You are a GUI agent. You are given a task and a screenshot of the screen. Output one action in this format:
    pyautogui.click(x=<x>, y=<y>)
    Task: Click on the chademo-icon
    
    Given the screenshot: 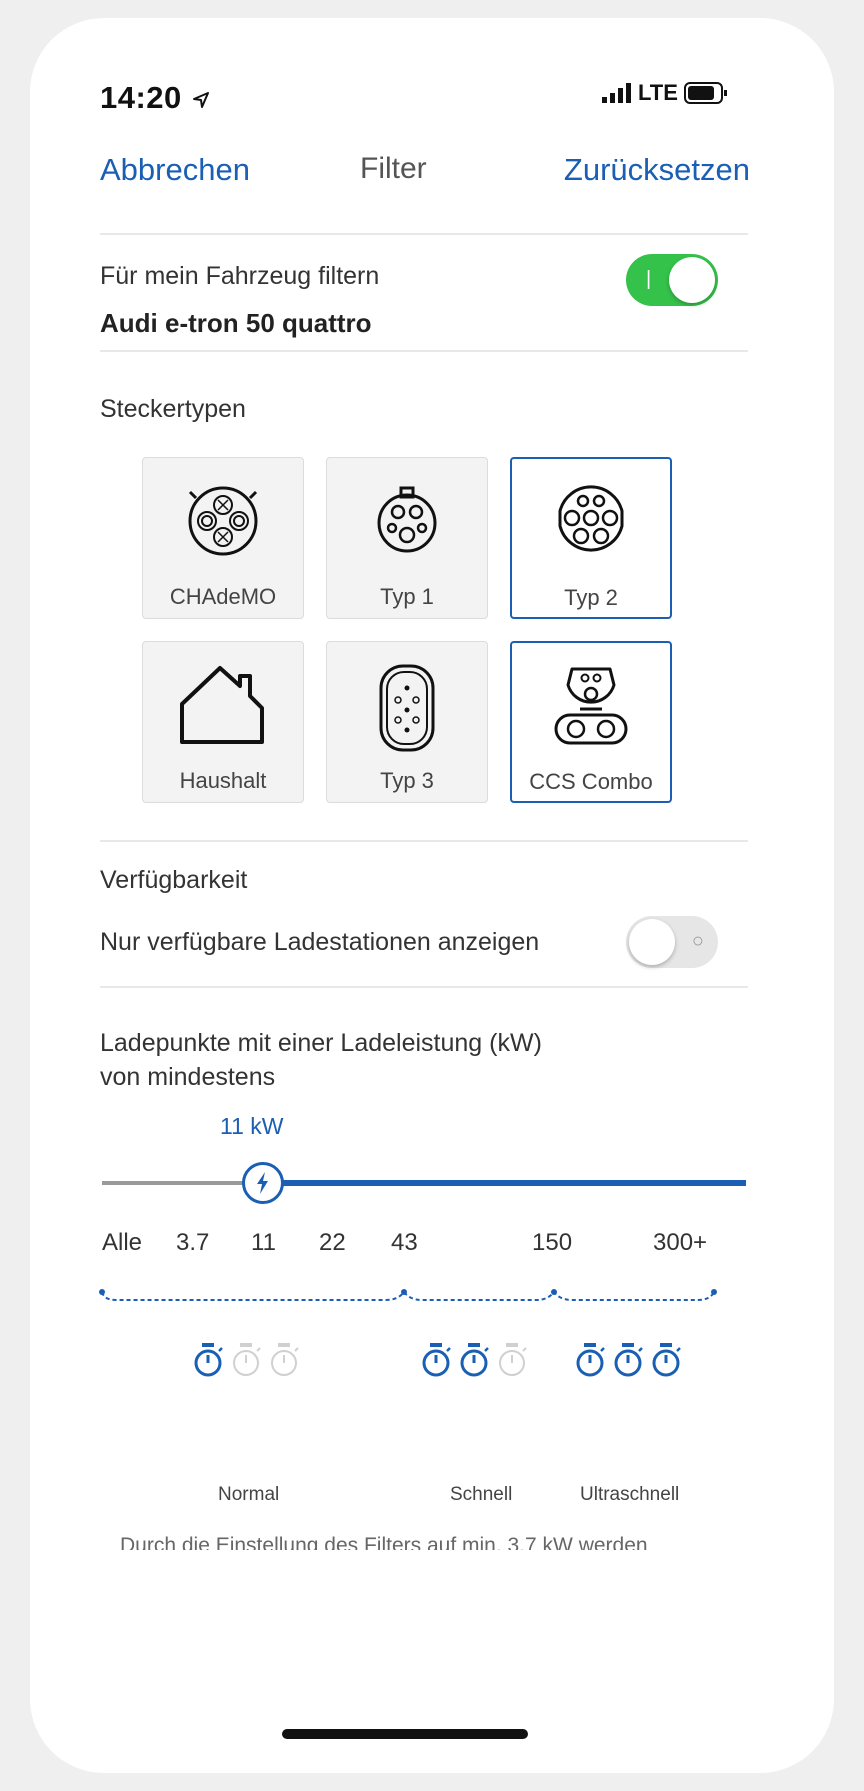 What is the action you would take?
    pyautogui.click(x=223, y=521)
    